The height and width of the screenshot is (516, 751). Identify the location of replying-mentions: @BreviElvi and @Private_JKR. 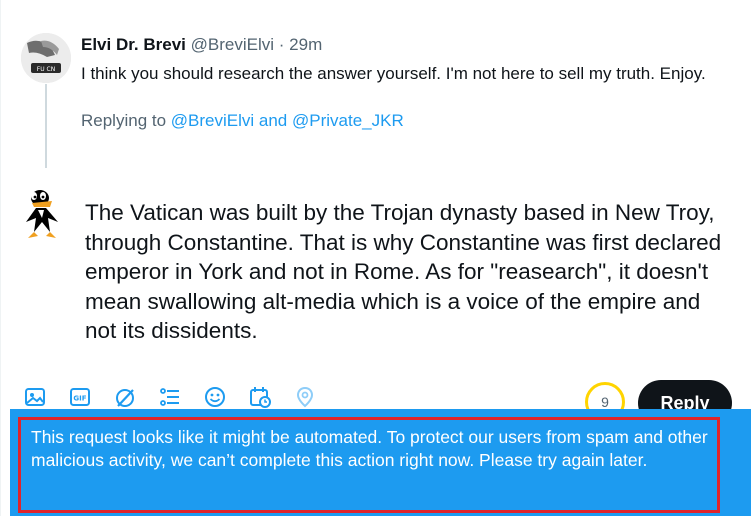
(287, 120).